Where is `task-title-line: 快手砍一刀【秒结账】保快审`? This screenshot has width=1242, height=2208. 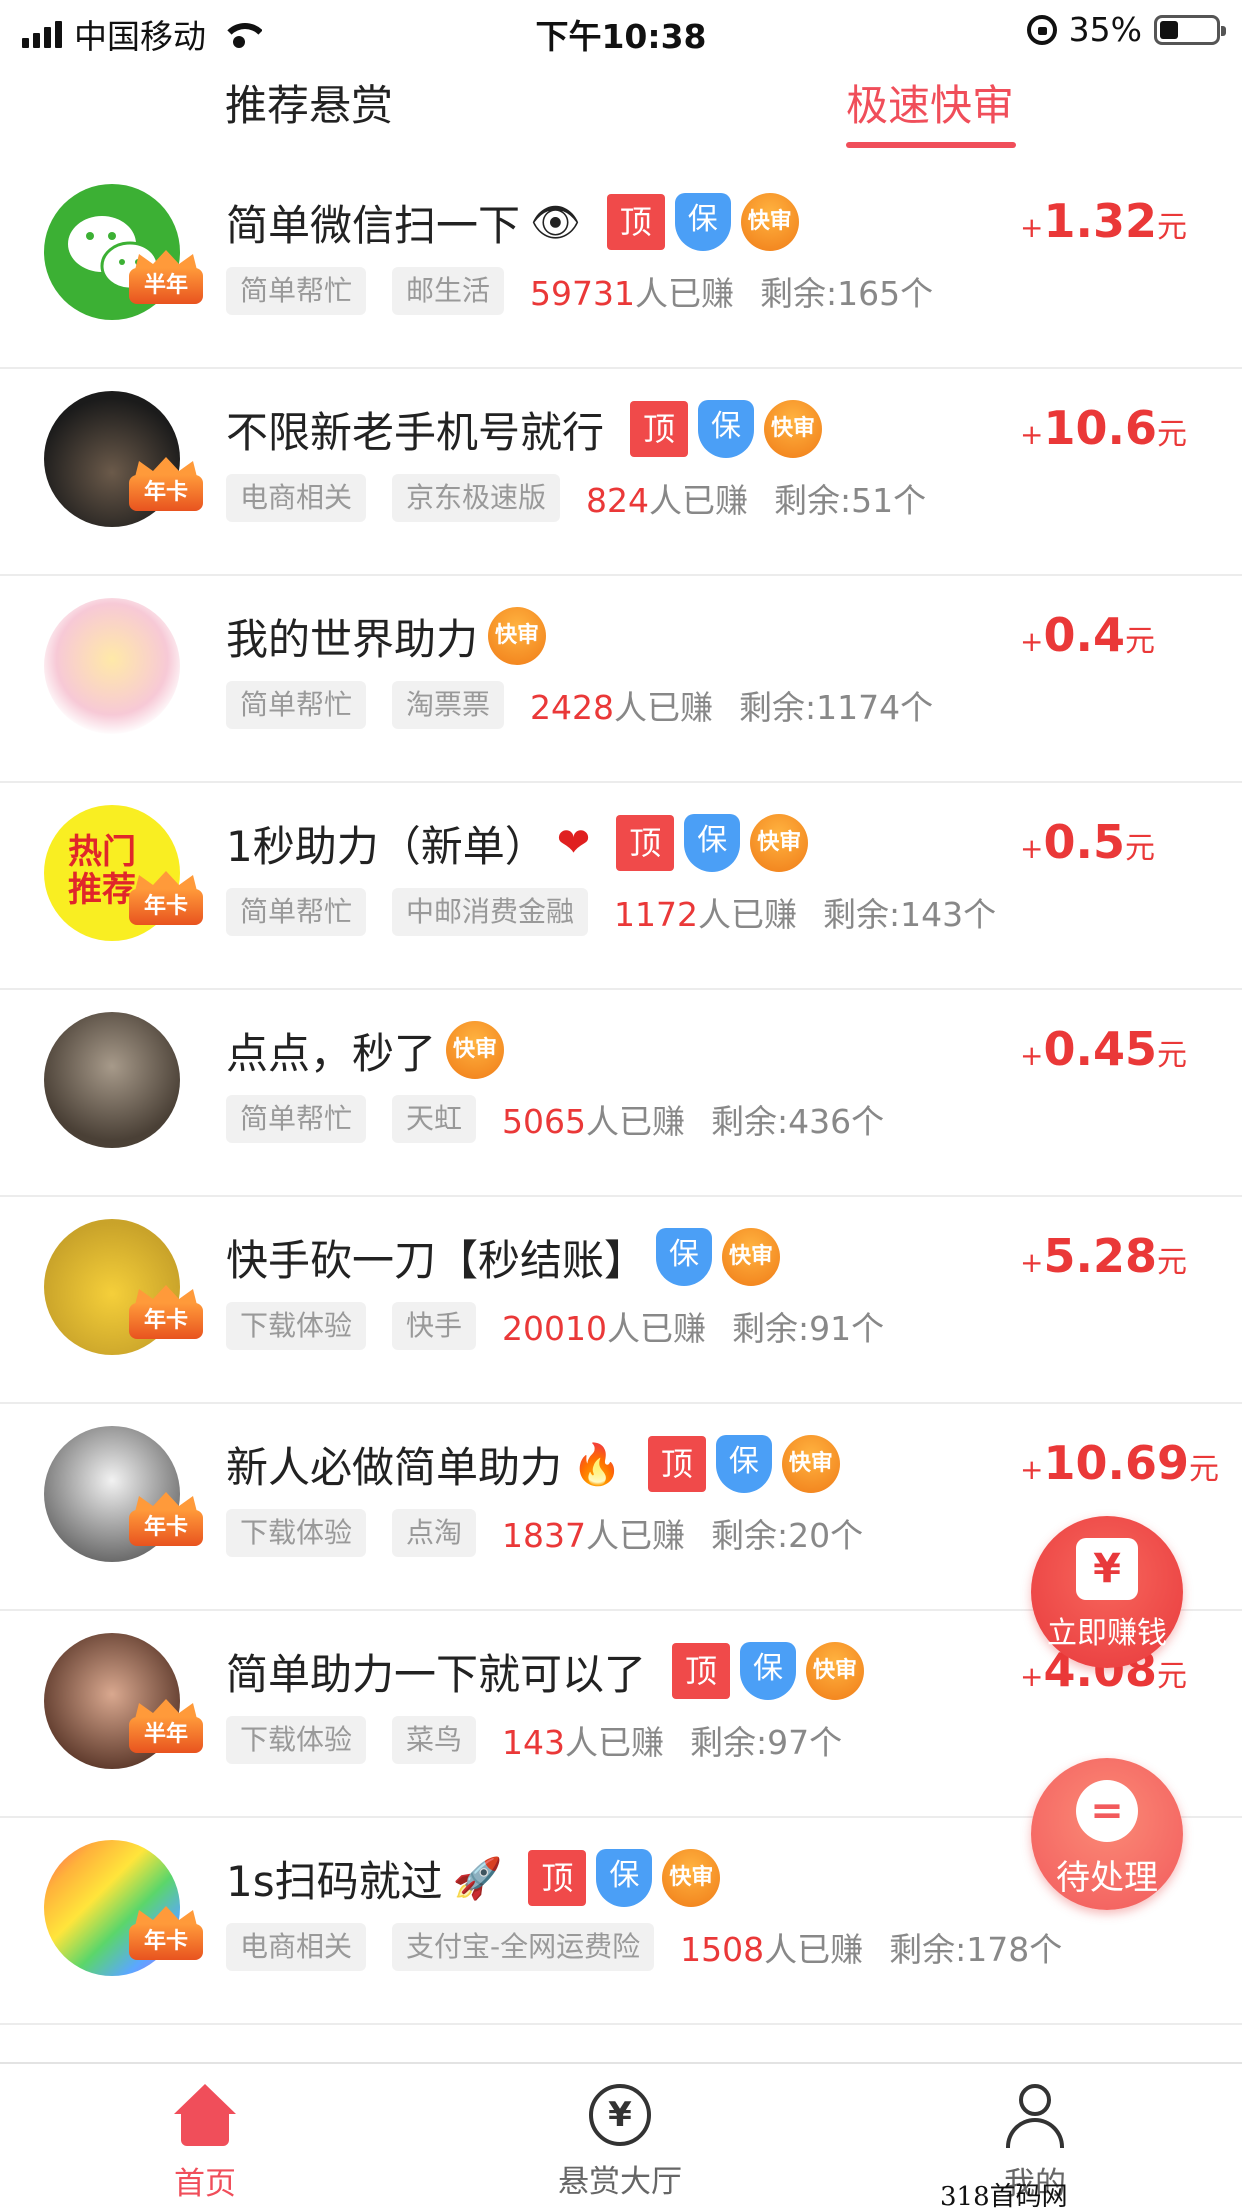
task-title-line: 快手砍一刀【秒结账】保快审 is located at coordinates (503, 1257).